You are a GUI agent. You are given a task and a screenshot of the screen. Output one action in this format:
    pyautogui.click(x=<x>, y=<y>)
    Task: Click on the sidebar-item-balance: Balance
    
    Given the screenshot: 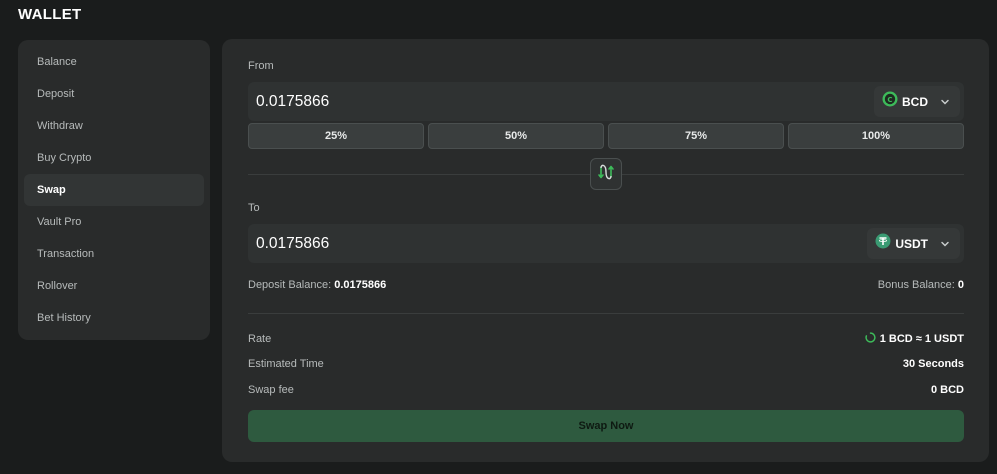 What is the action you would take?
    pyautogui.click(x=114, y=62)
    